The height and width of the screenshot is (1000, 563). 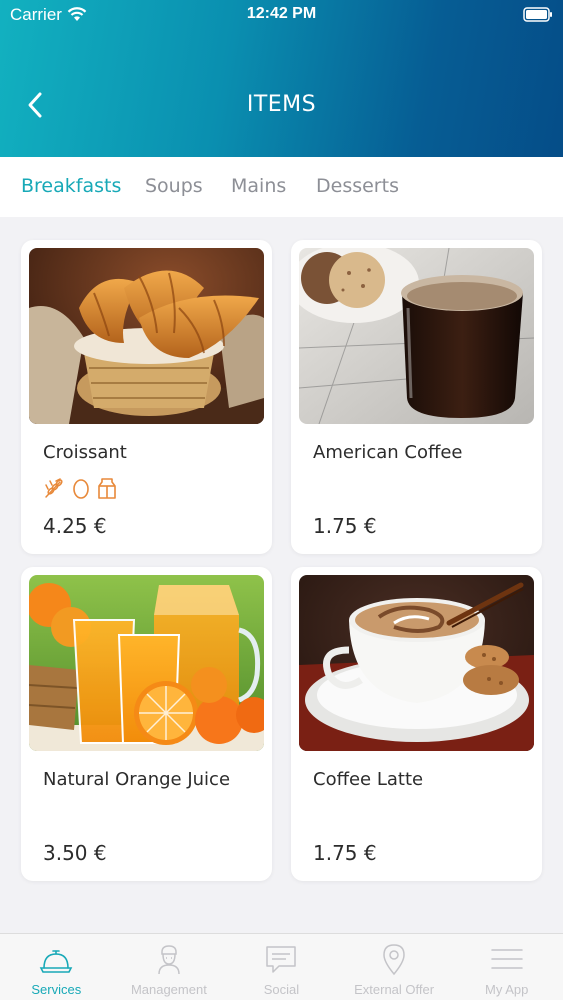 I want to click on item-card-coffee-latte: Coffee Latte 1.75 €, so click(x=416, y=724).